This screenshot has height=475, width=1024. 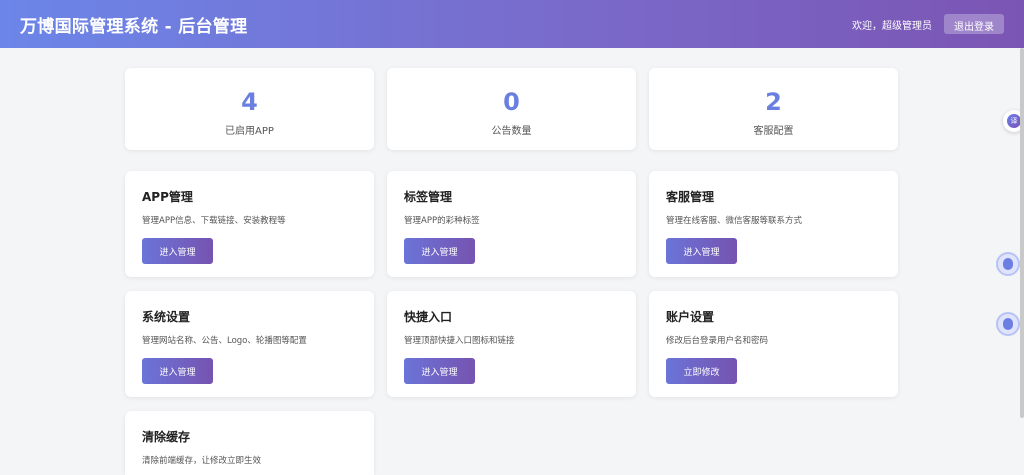 I want to click on menu-card-shortcuts: 快捷入口 管理顶部快捷入口图标和链接 进入管理, so click(x=511, y=344).